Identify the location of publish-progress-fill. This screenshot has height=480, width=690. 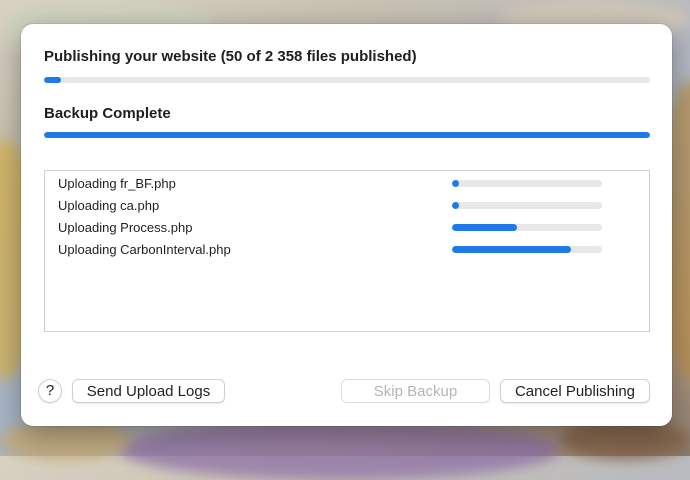
(52, 80).